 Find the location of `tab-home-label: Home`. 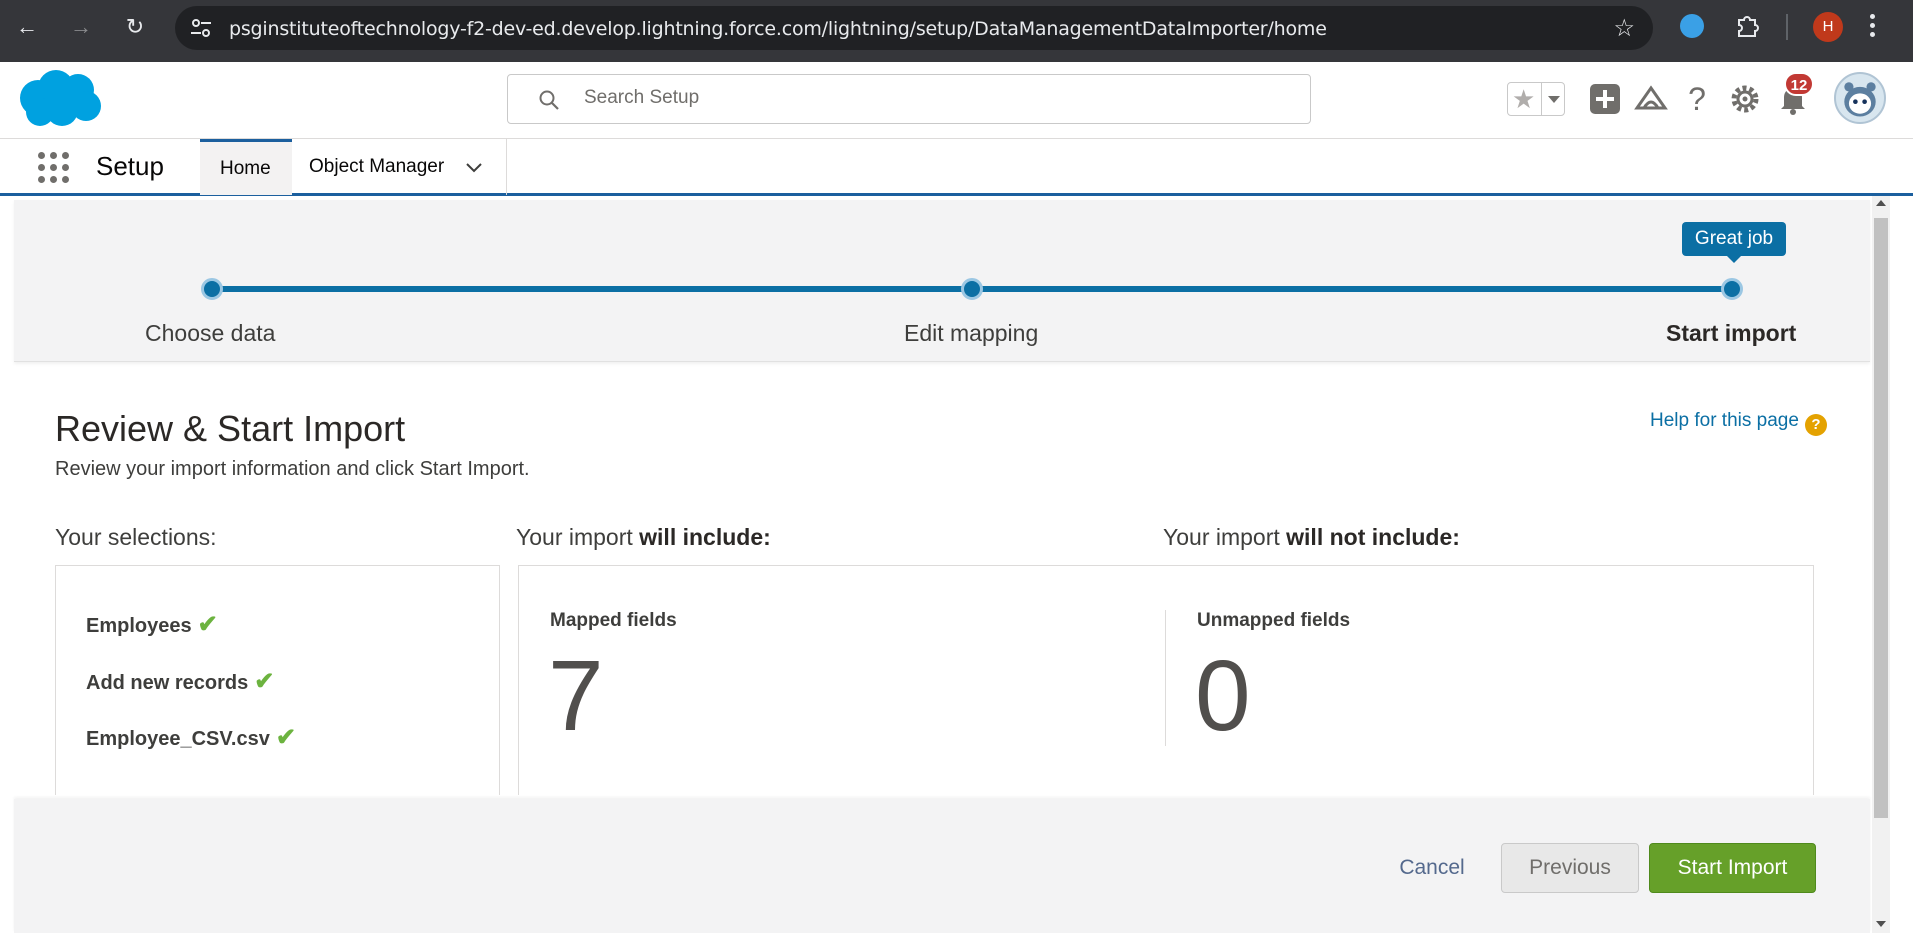

tab-home-label: Home is located at coordinates (245, 168).